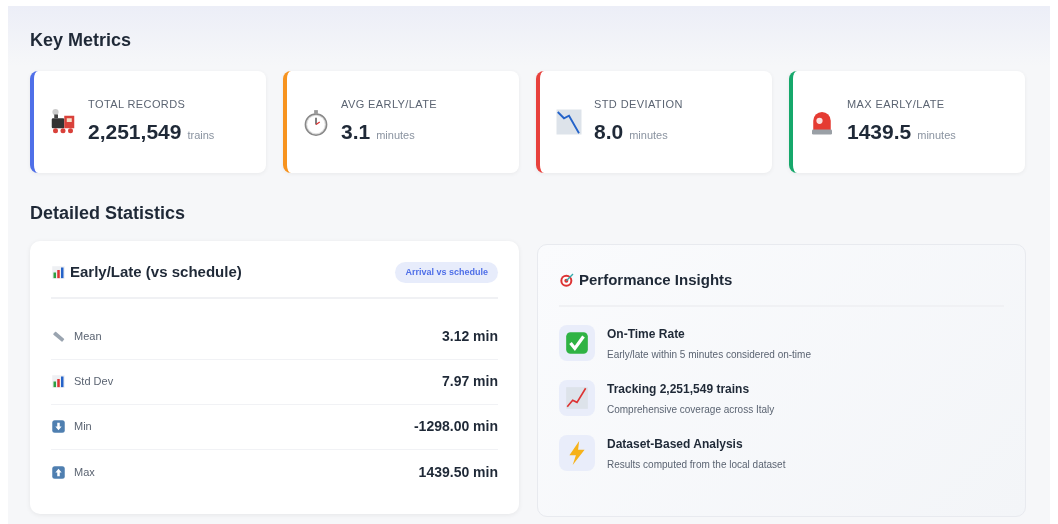 This screenshot has height=524, width=1058. What do you see at coordinates (646, 334) in the screenshot?
I see `insight-title: On-Time Rate` at bounding box center [646, 334].